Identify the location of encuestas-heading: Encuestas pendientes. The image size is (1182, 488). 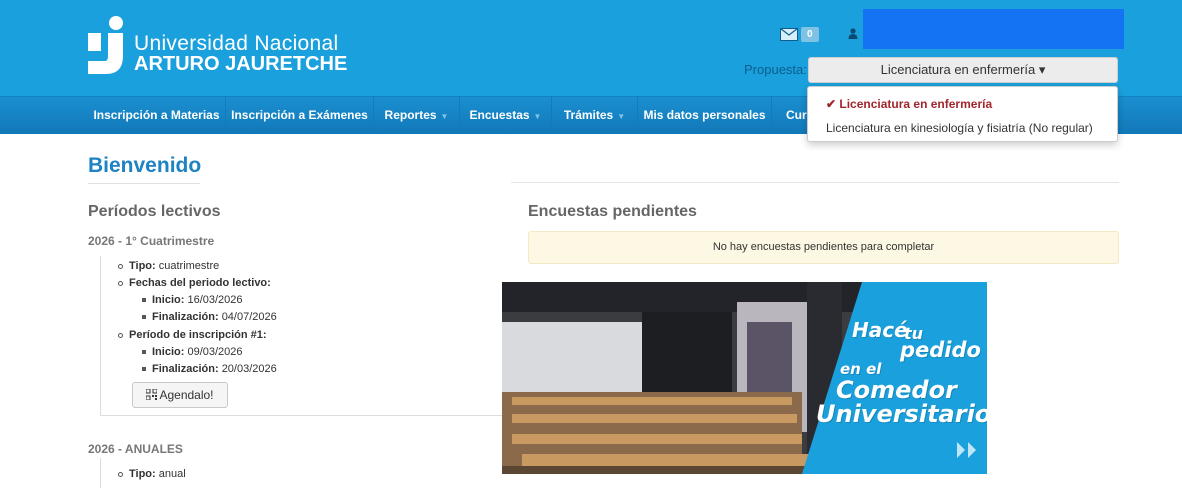
(612, 211).